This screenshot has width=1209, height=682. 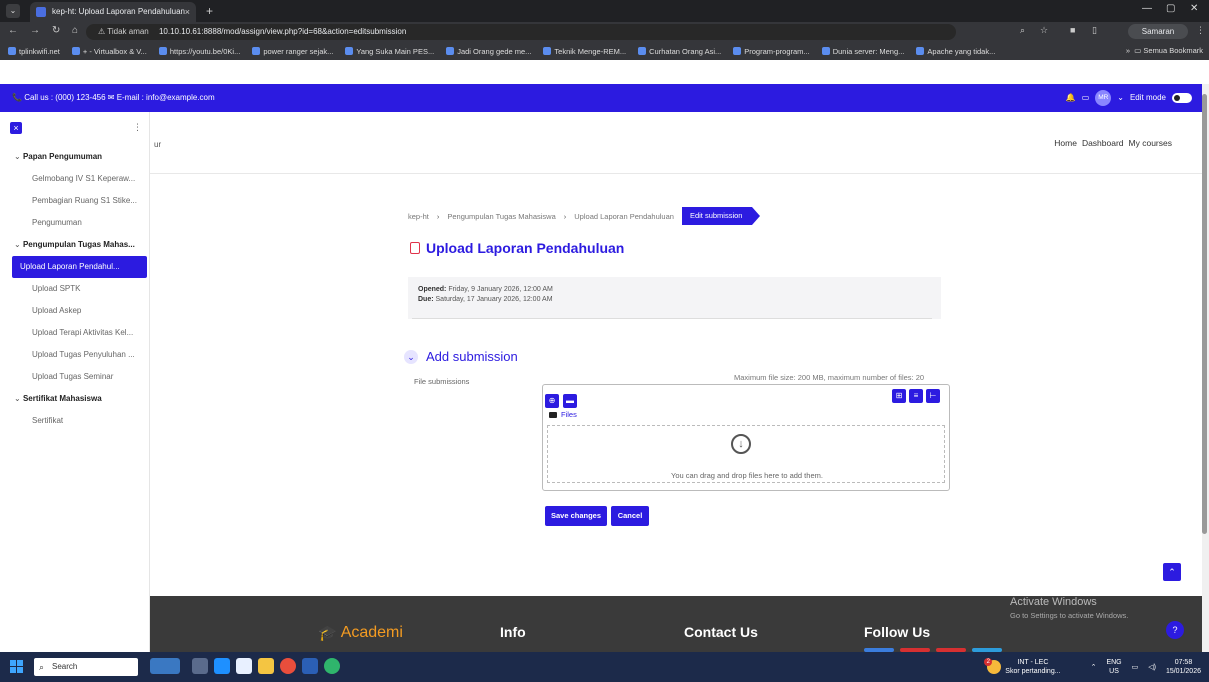 I want to click on home-icon: ⌂, so click(x=75, y=30).